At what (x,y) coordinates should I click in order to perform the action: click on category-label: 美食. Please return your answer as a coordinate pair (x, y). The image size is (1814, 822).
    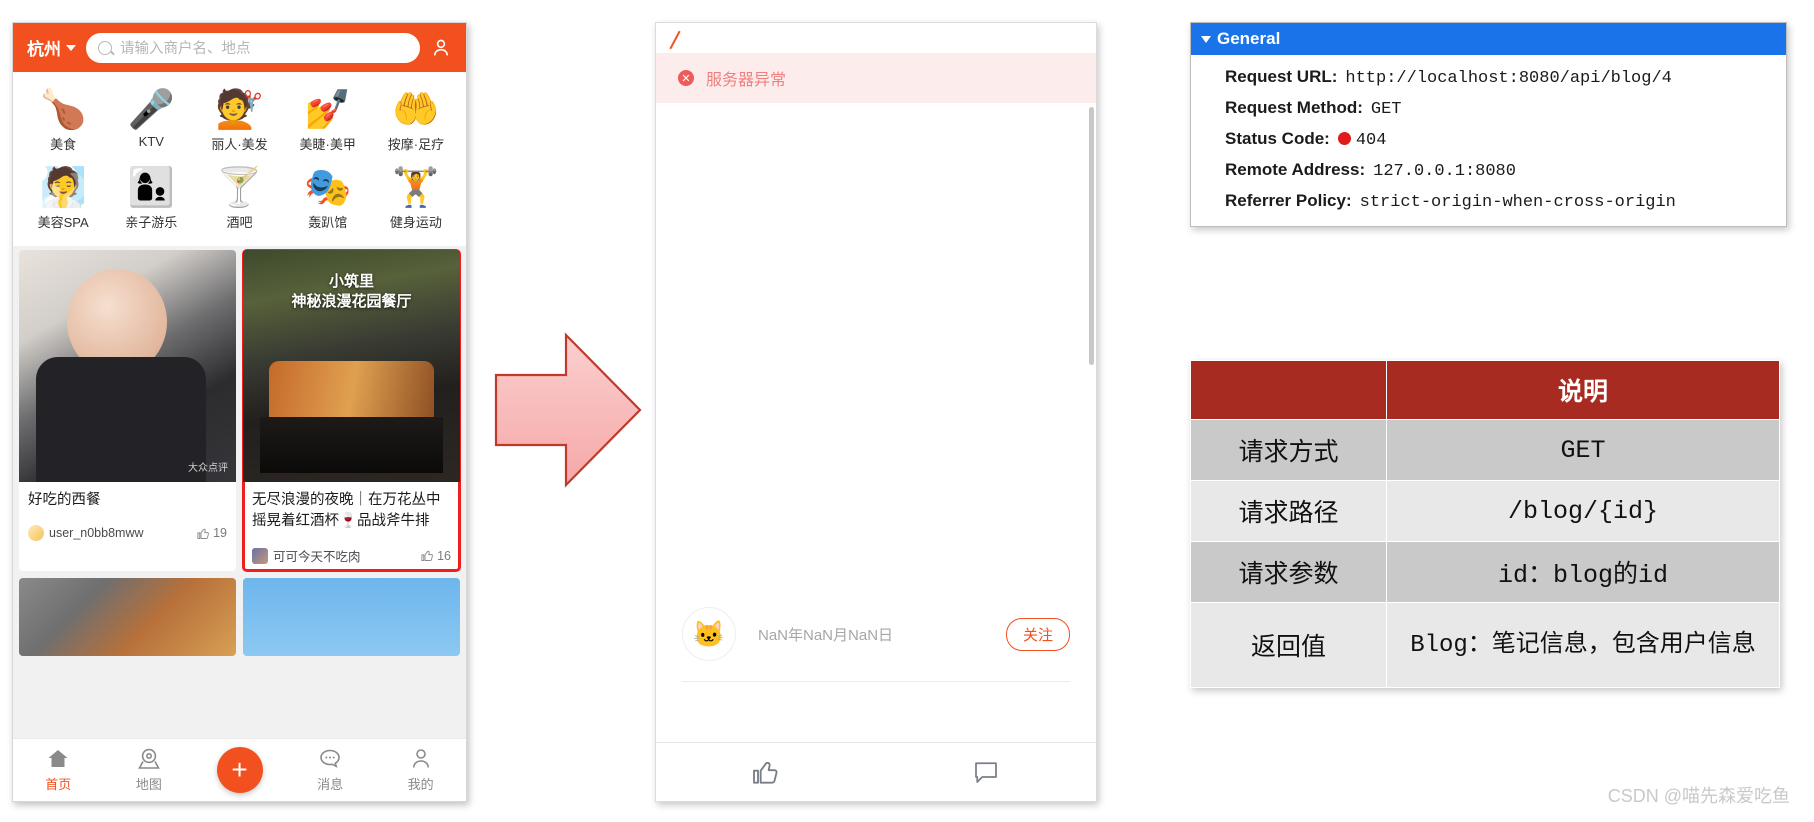
    Looking at the image, I should click on (63, 144).